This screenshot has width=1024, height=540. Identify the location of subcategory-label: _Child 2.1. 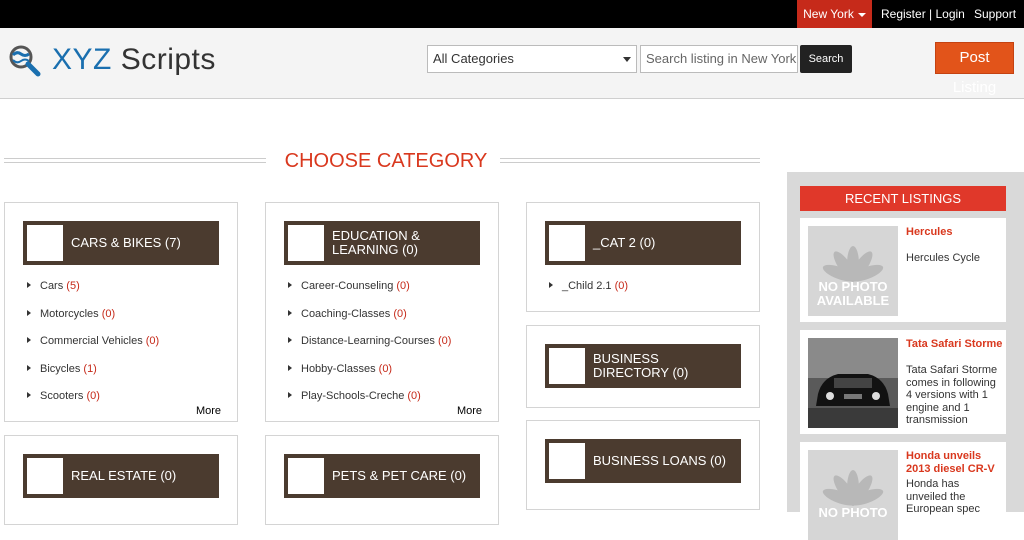
(587, 286).